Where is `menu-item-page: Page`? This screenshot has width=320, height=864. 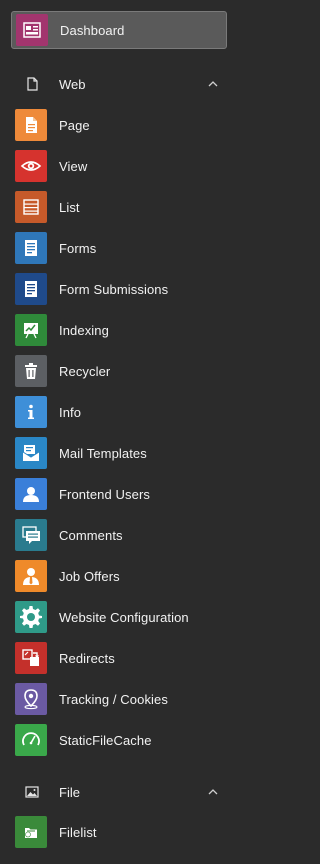
menu-item-page: Page is located at coordinates (119, 125).